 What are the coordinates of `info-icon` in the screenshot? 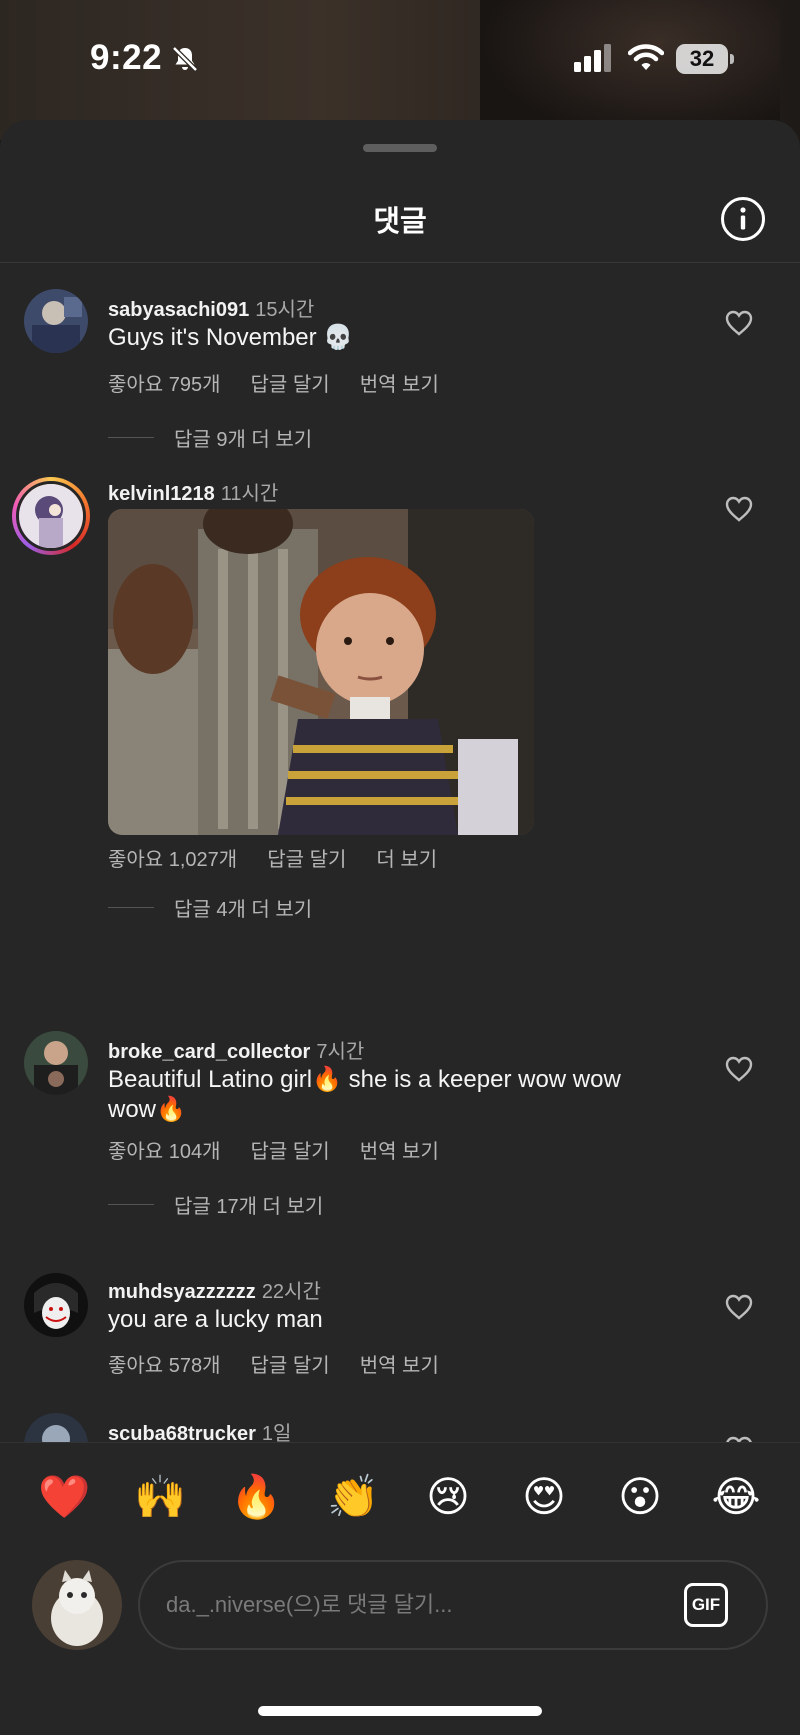 It's located at (743, 219).